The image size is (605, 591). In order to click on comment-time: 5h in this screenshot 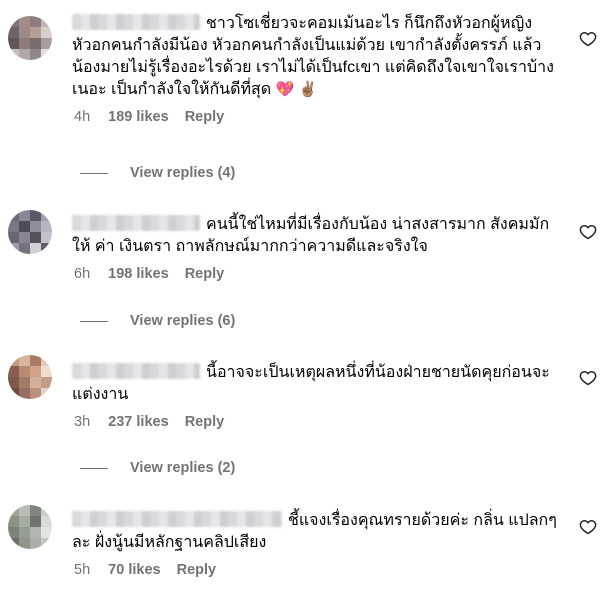, I will do `click(82, 570)`.